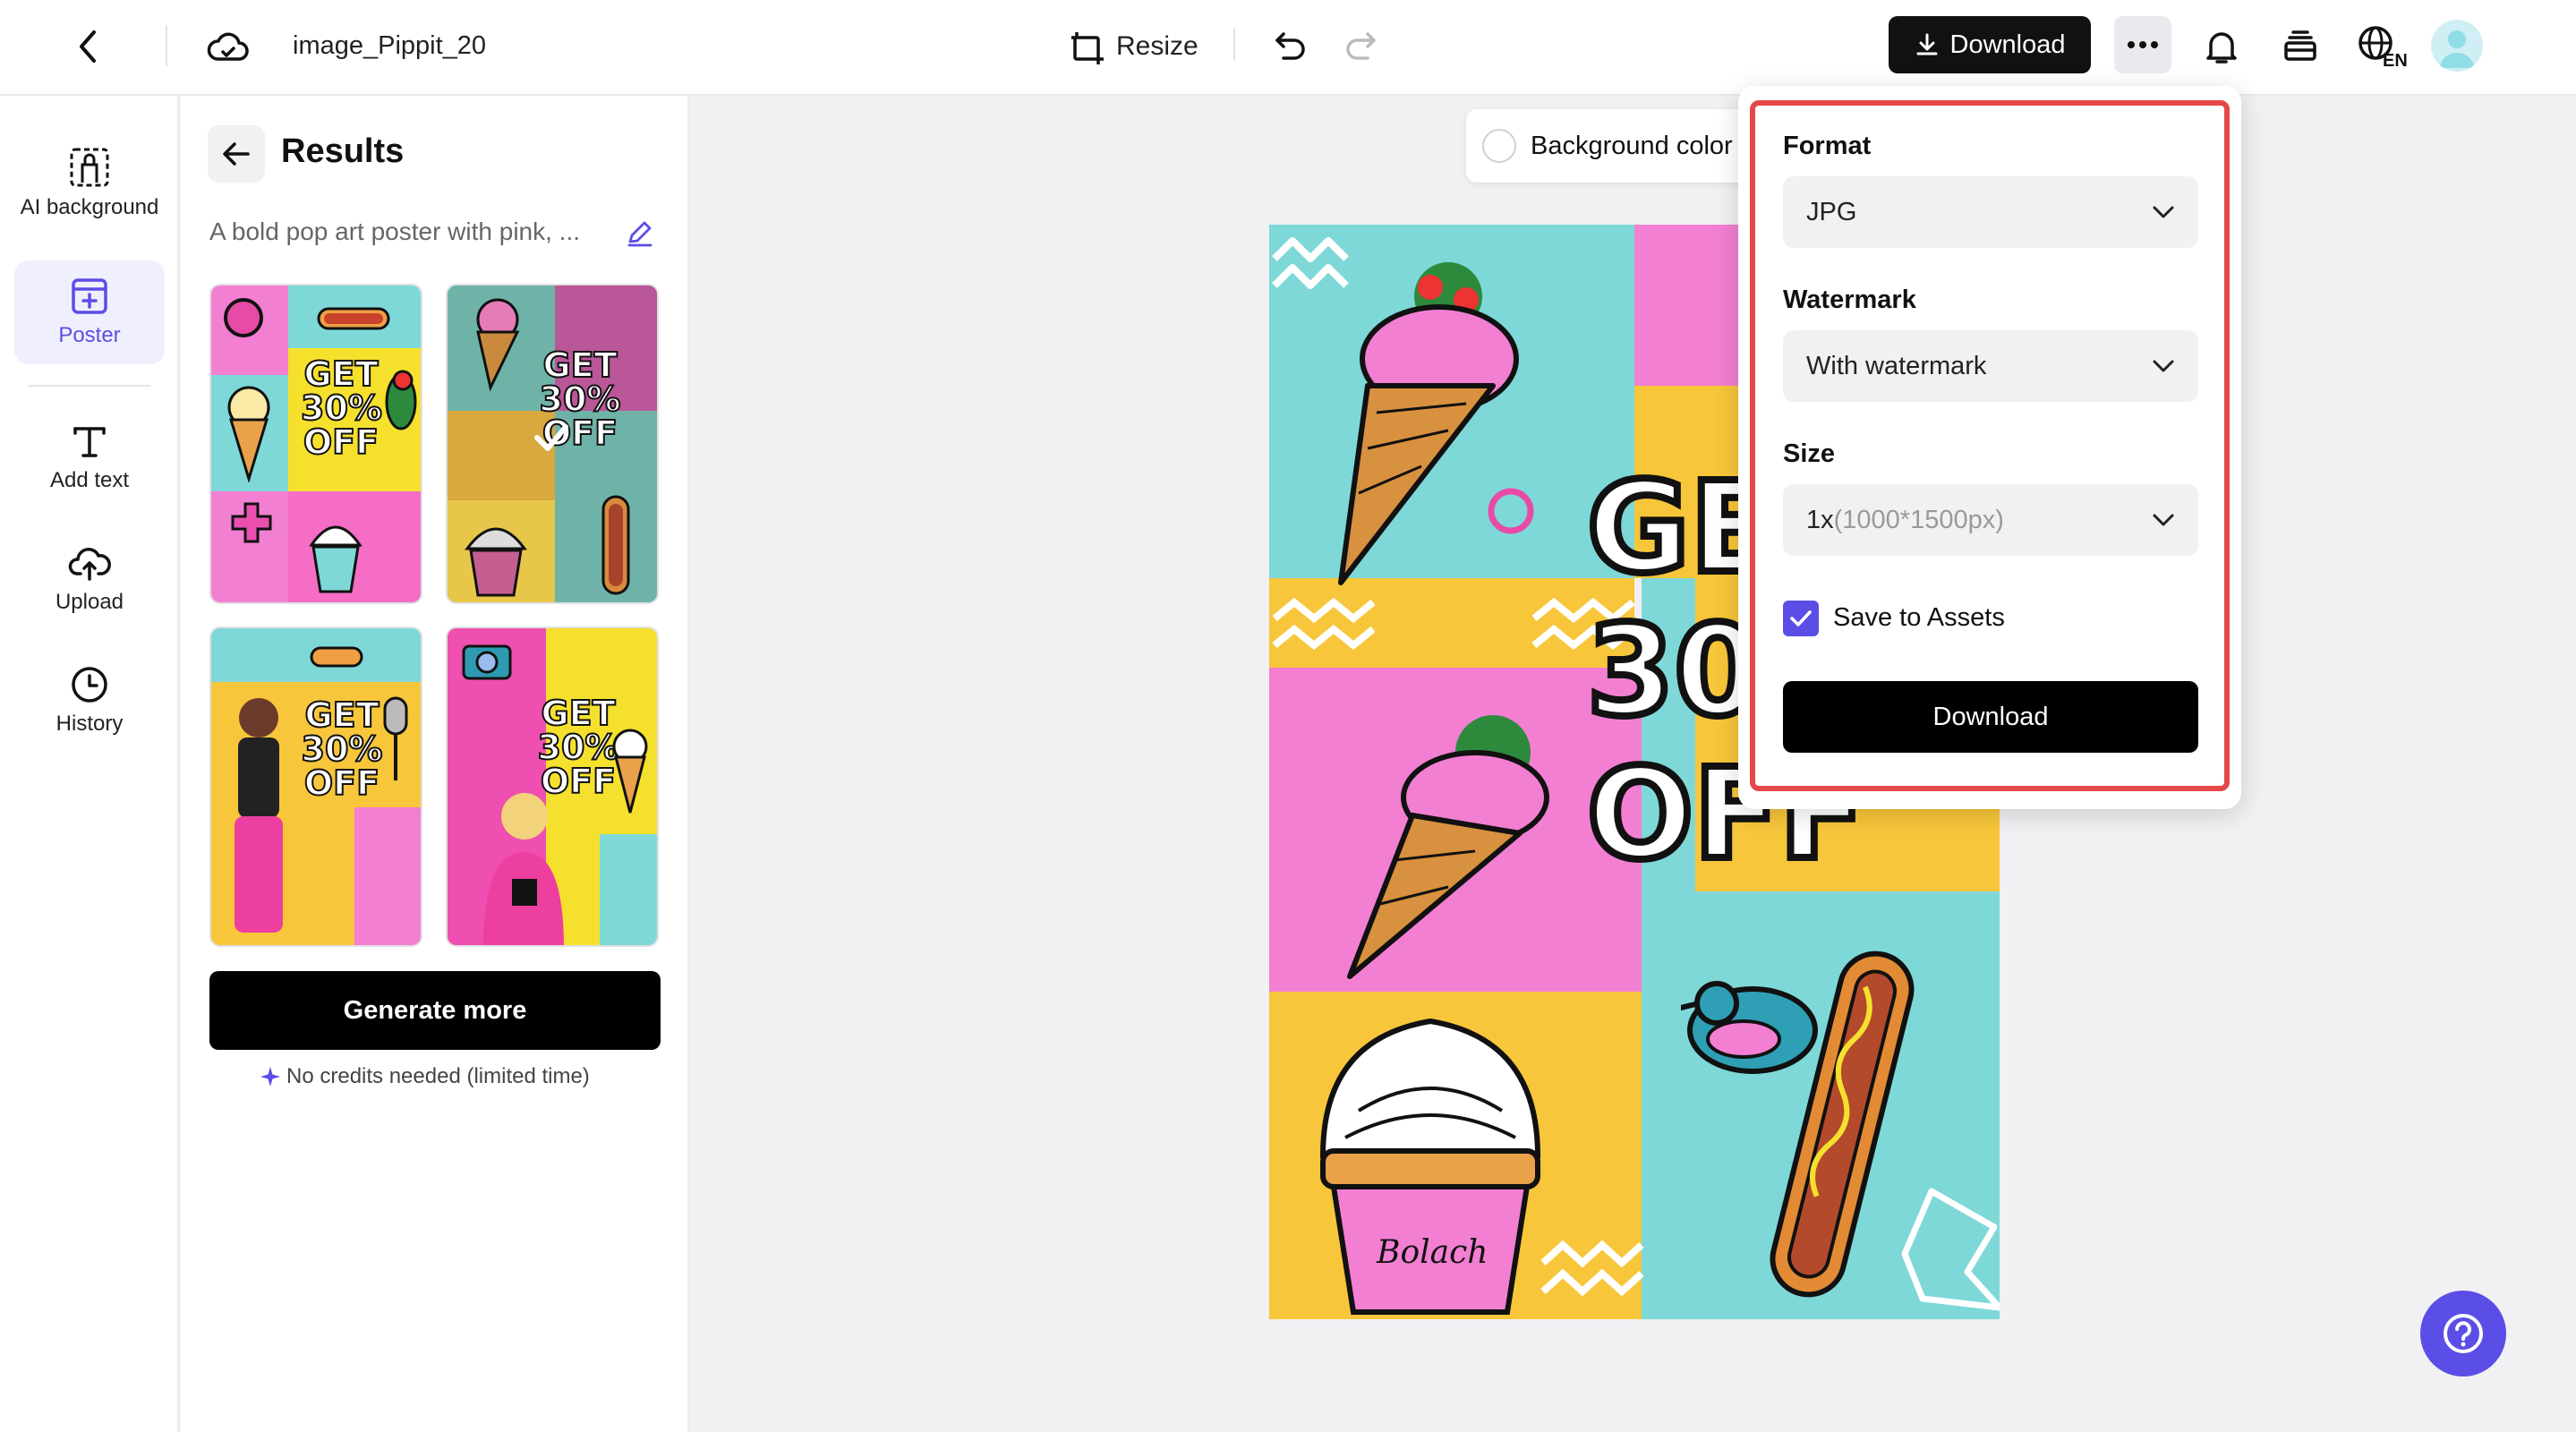 The width and height of the screenshot is (2576, 1432). I want to click on undo-button, so click(1291, 46).